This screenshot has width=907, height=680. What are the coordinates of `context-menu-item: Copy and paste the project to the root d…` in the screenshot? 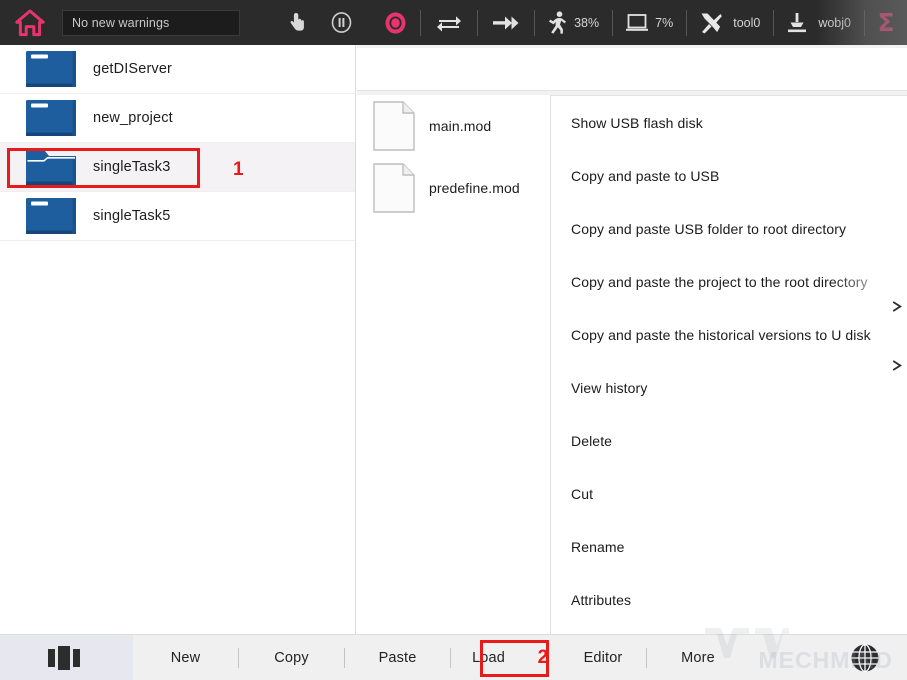 It's located at (729, 281).